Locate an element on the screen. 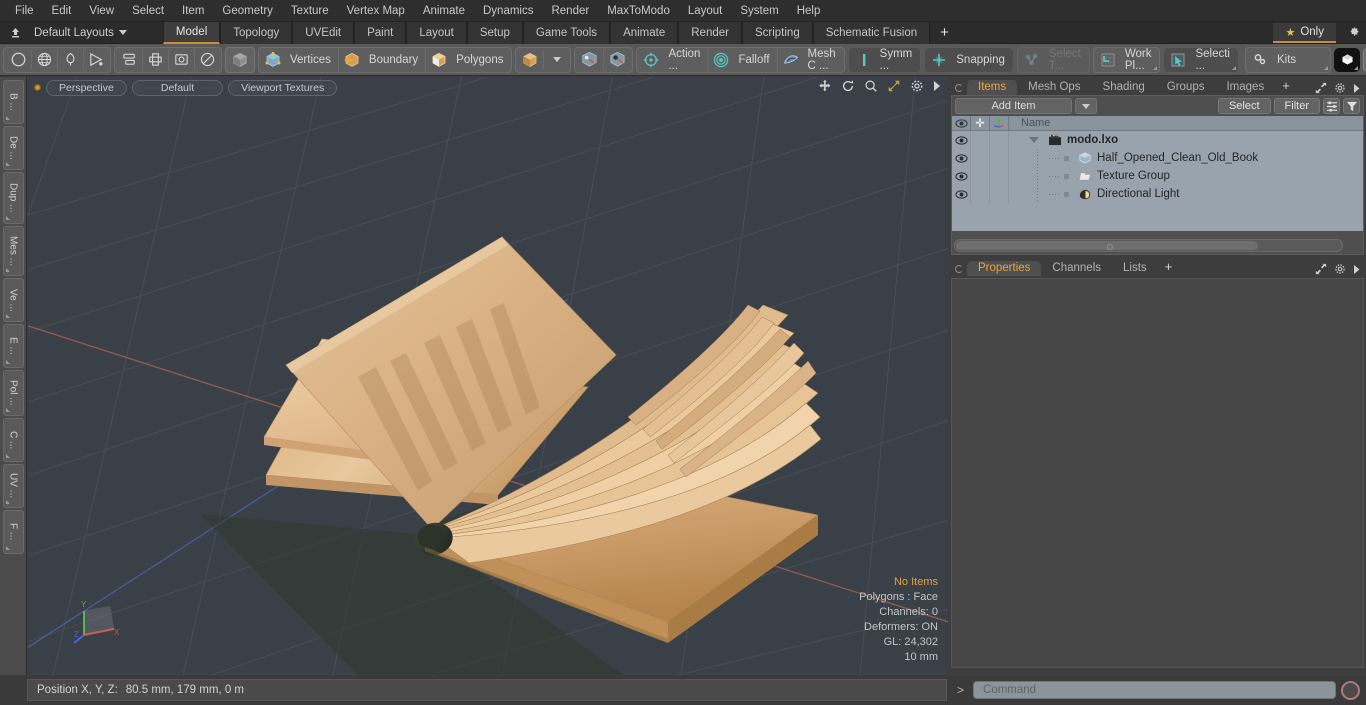  panel-tab-items: Items is located at coordinates (992, 87).